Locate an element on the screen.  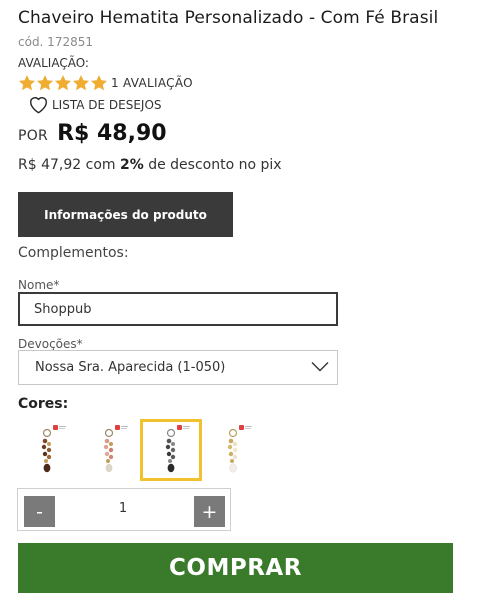
color-swatch-black is located at coordinates (171, 450).